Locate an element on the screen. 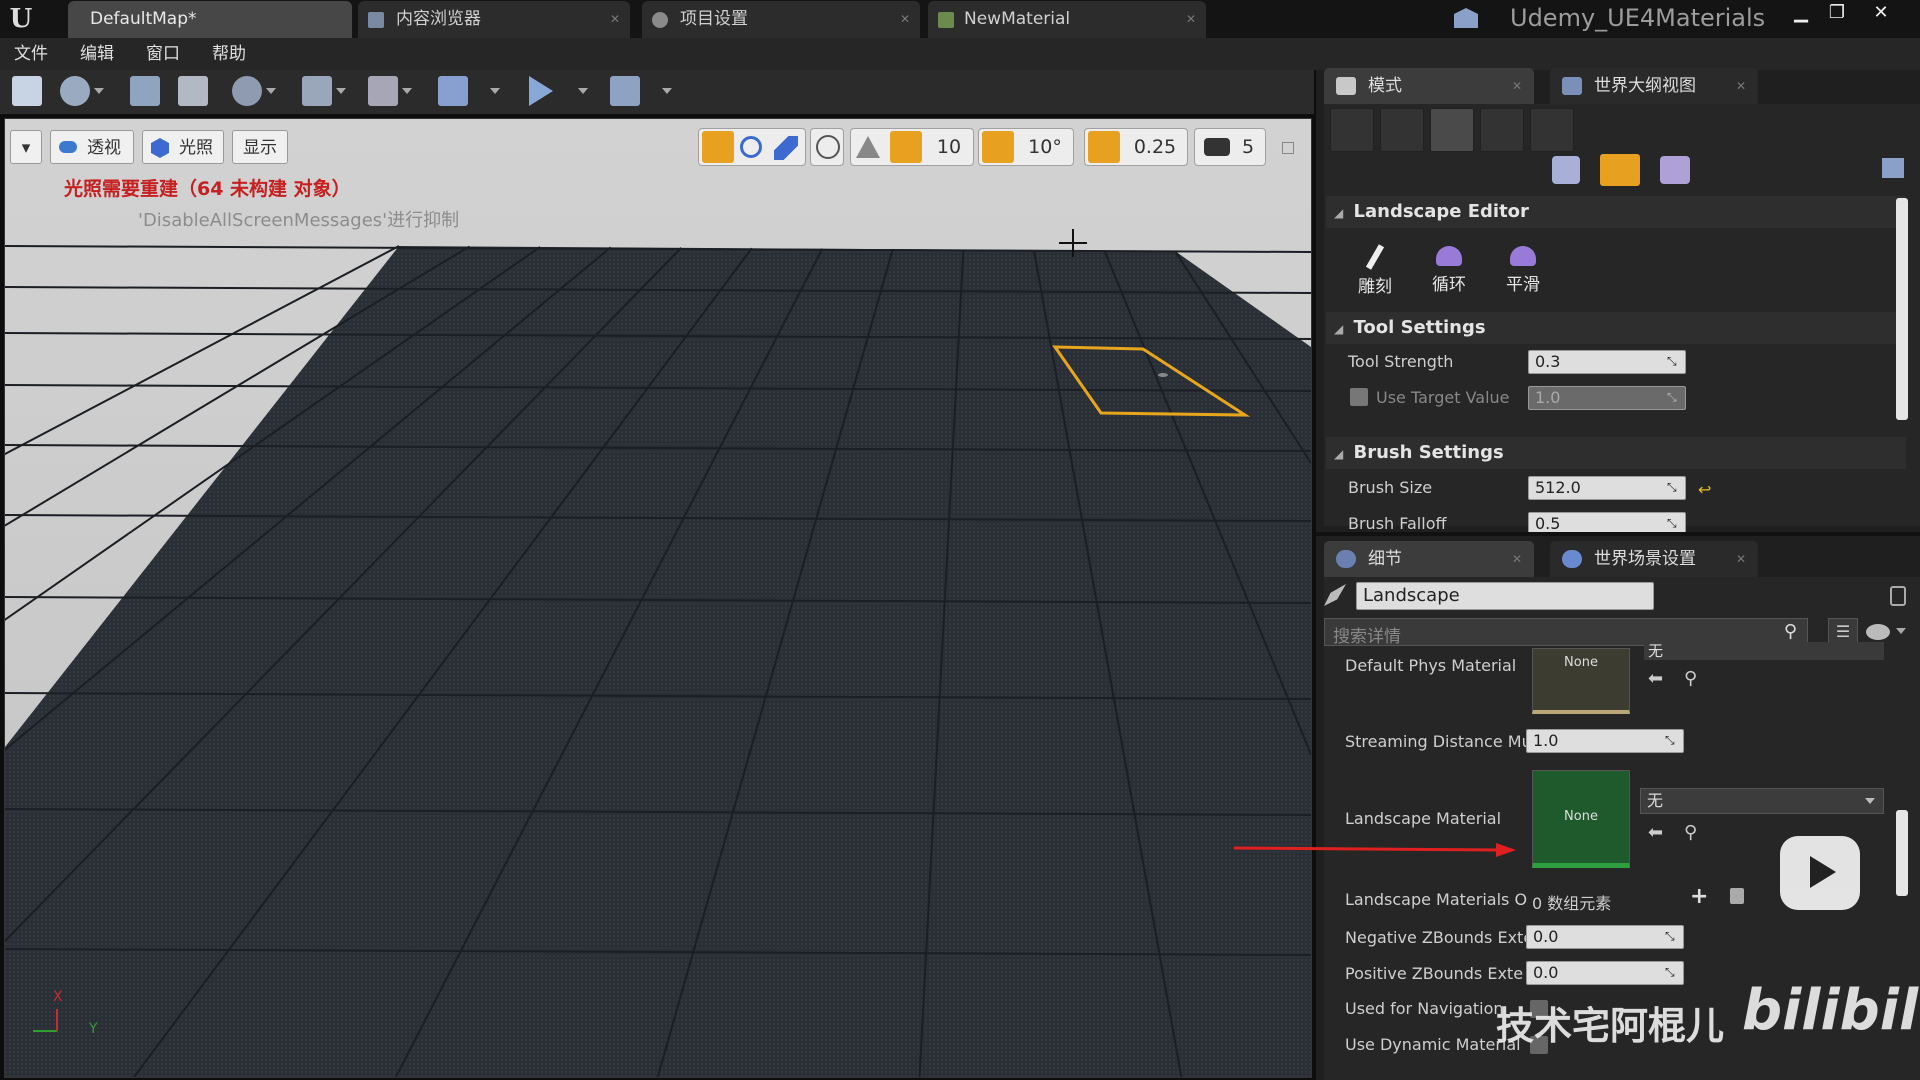 The image size is (1920, 1080). landscape-material-dropdown: 无 is located at coordinates (1762, 801).